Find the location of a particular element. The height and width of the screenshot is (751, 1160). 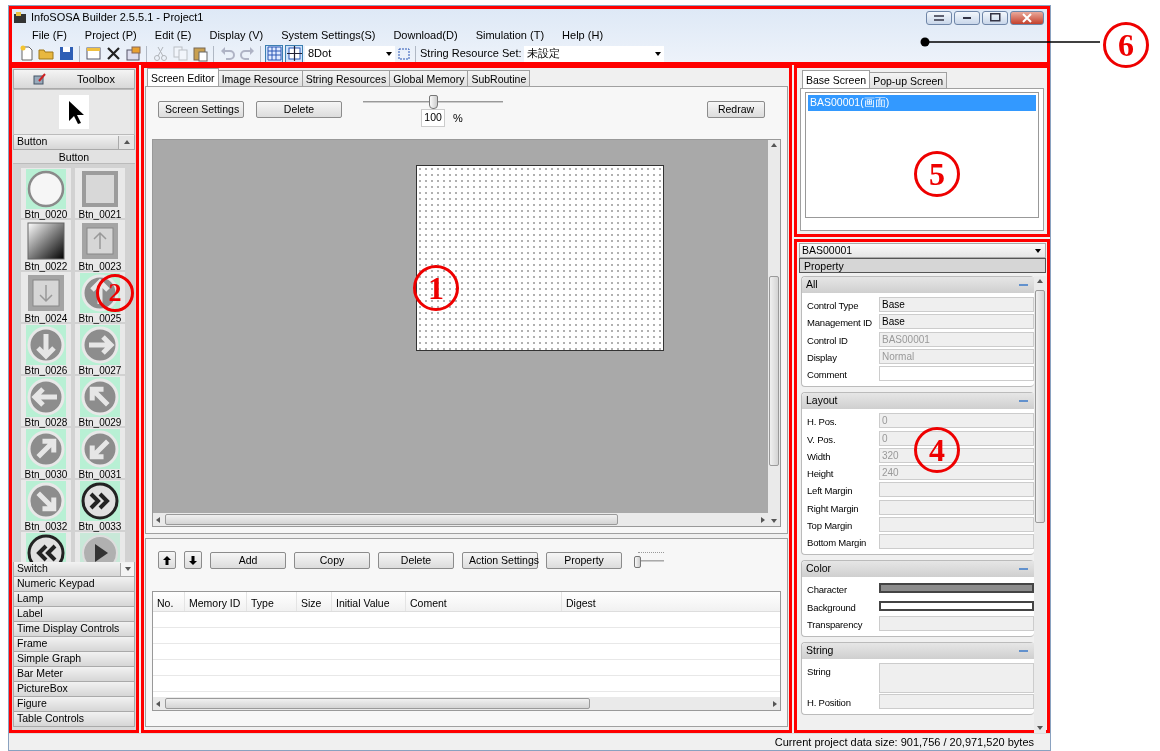

window-button is located at coordinates (93, 53).